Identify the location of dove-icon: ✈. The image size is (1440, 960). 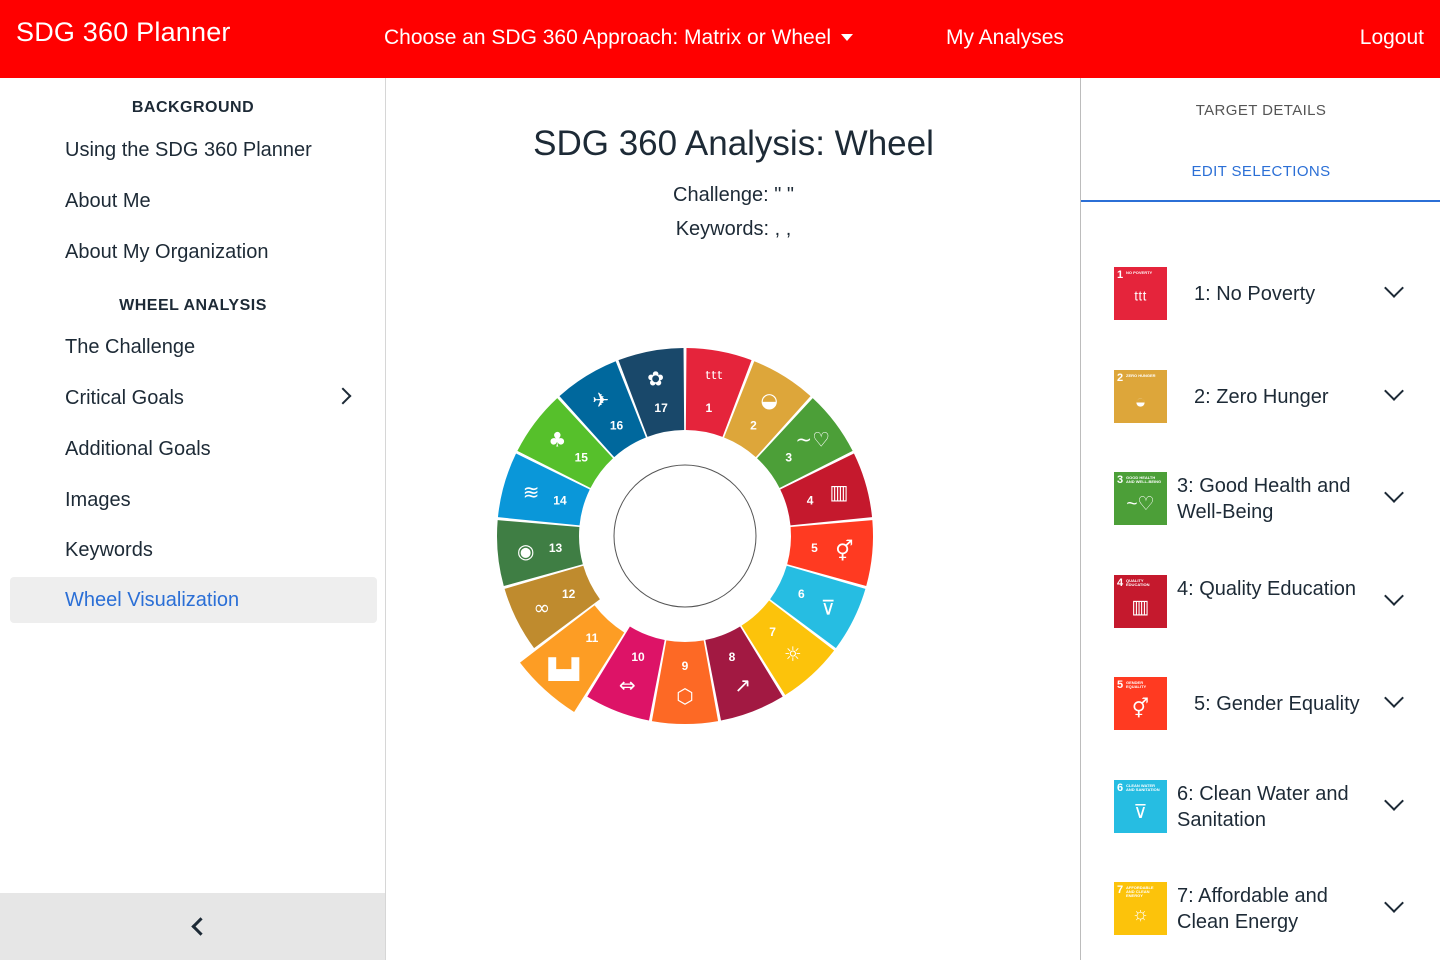
(600, 400).